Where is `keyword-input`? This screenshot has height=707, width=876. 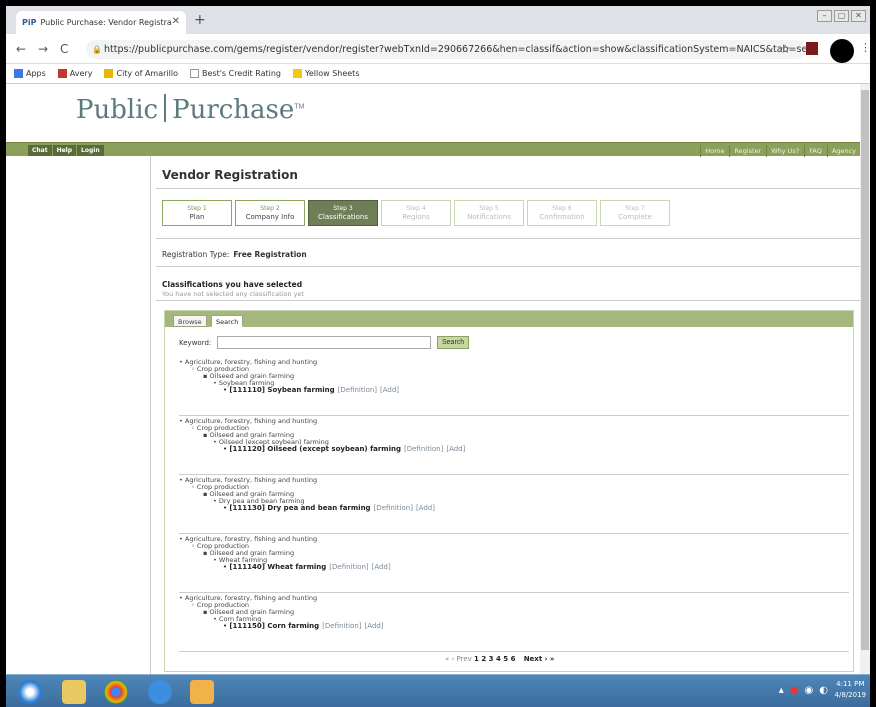
keyword-input is located at coordinates (324, 342).